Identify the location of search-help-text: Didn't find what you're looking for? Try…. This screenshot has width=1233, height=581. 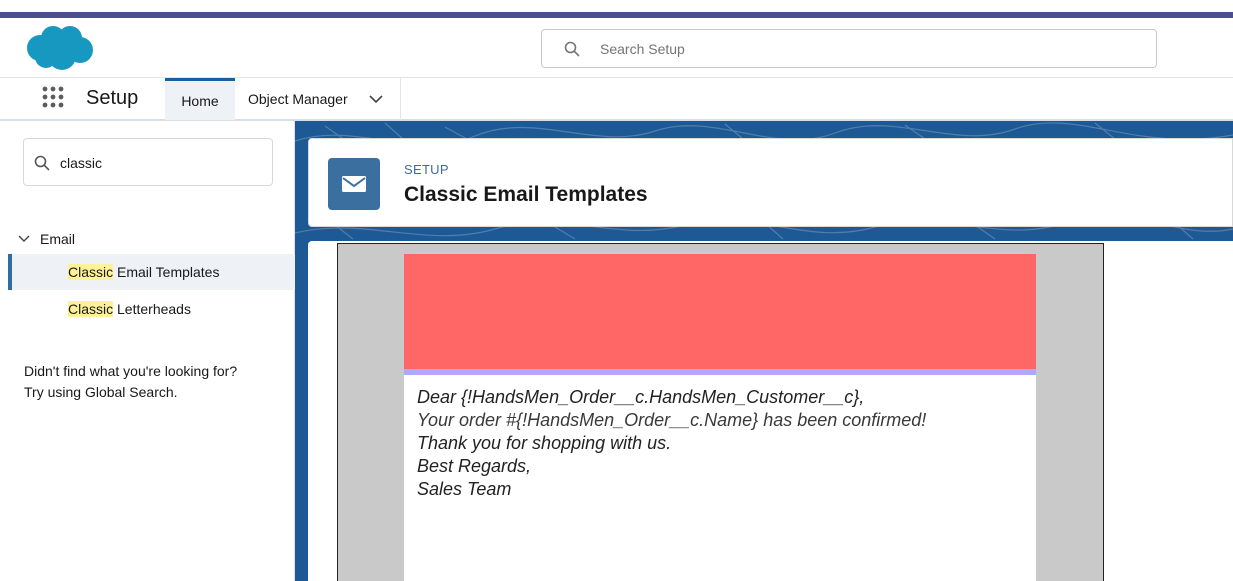
(154, 382).